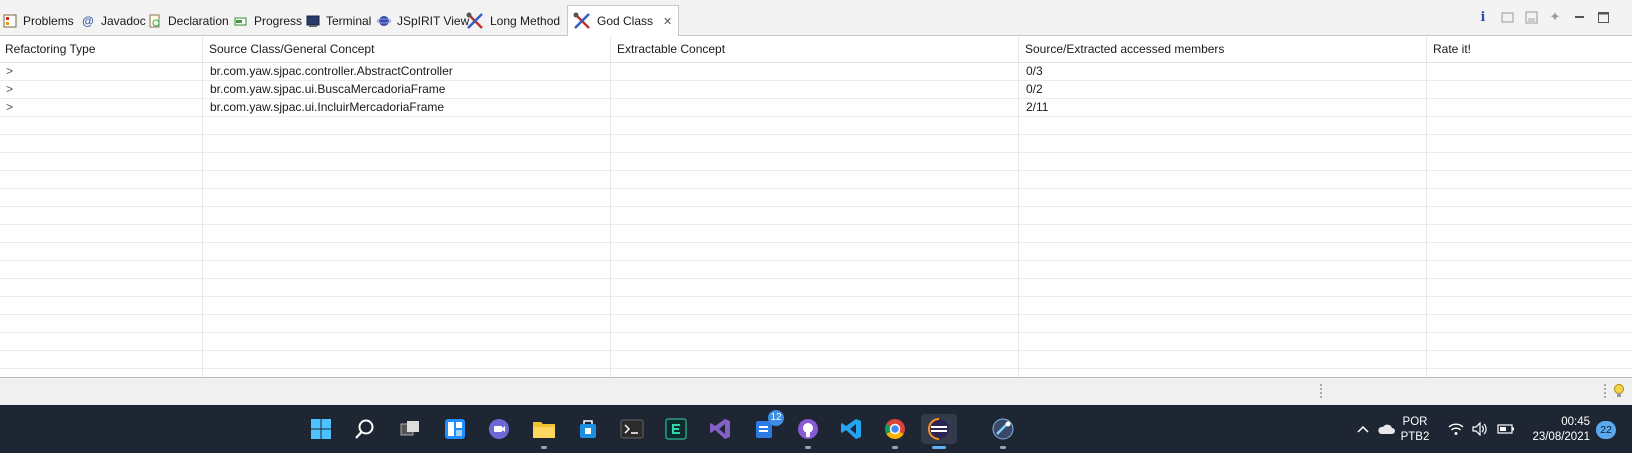 Image resolution: width=1632 pixels, height=453 pixels. I want to click on tab-label: Progress, so click(278, 21).